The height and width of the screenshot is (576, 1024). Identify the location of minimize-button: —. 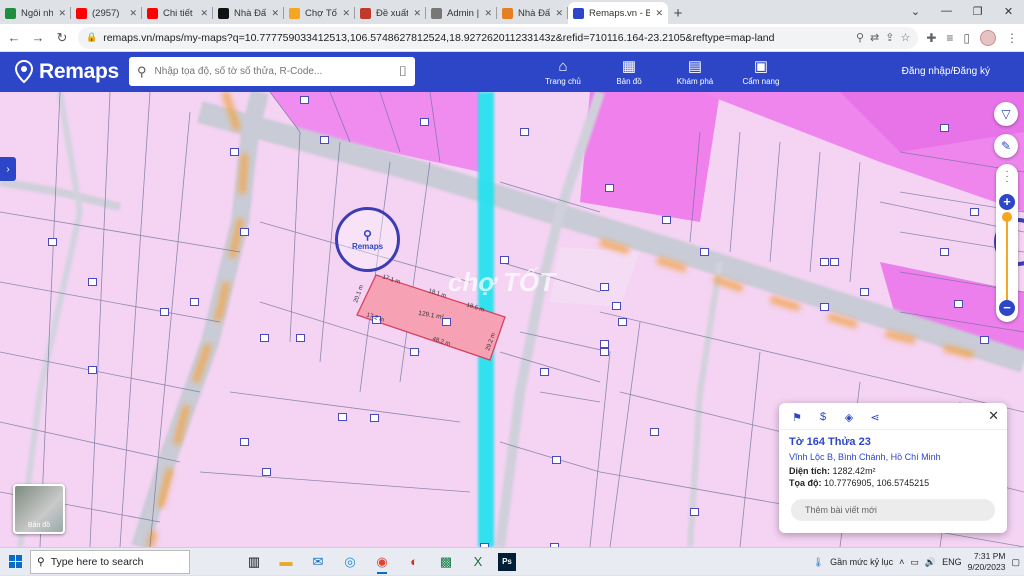
(946, 11).